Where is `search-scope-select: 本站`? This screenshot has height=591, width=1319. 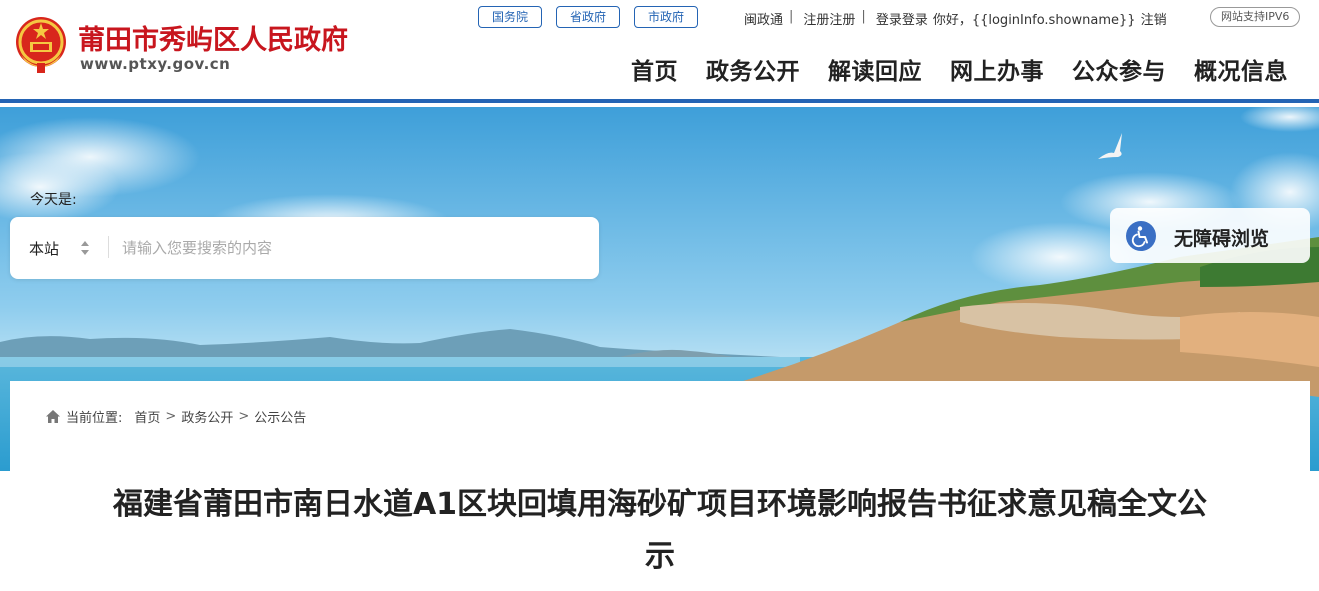
search-scope-select: 本站 is located at coordinates (44, 248).